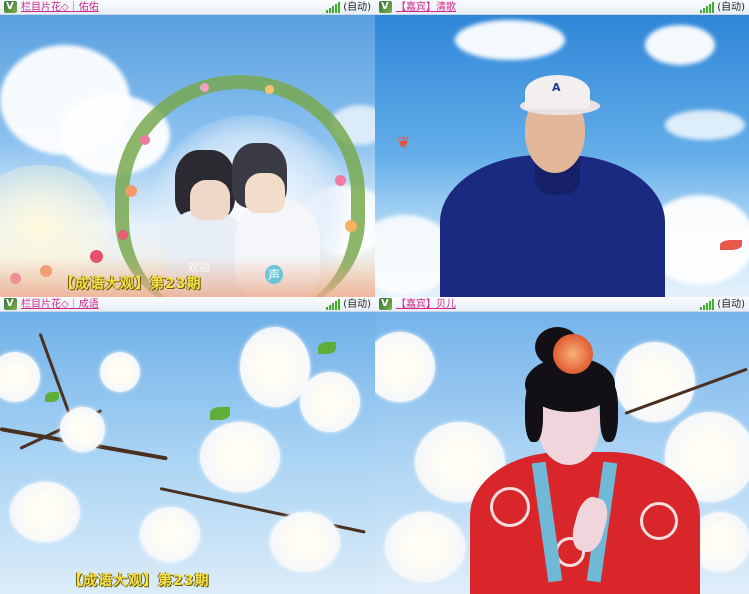 The image size is (749, 594). I want to click on tile-3-caption: 【成语大观】第23期, so click(139, 581).